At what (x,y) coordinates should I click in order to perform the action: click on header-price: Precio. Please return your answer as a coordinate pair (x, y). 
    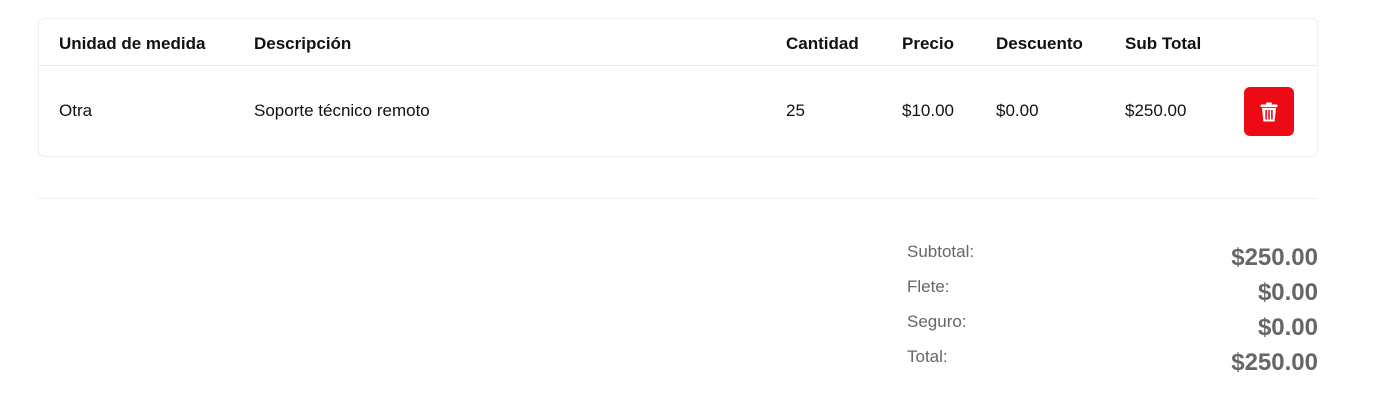
    Looking at the image, I should click on (928, 43).